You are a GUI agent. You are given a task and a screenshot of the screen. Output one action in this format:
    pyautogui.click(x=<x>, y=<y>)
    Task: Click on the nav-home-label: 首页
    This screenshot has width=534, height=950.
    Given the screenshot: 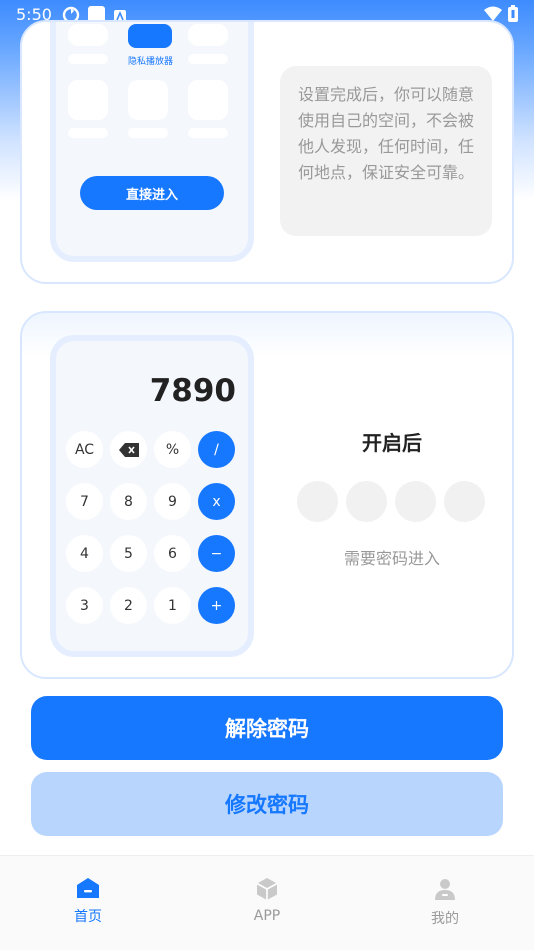 What is the action you would take?
    pyautogui.click(x=88, y=917)
    